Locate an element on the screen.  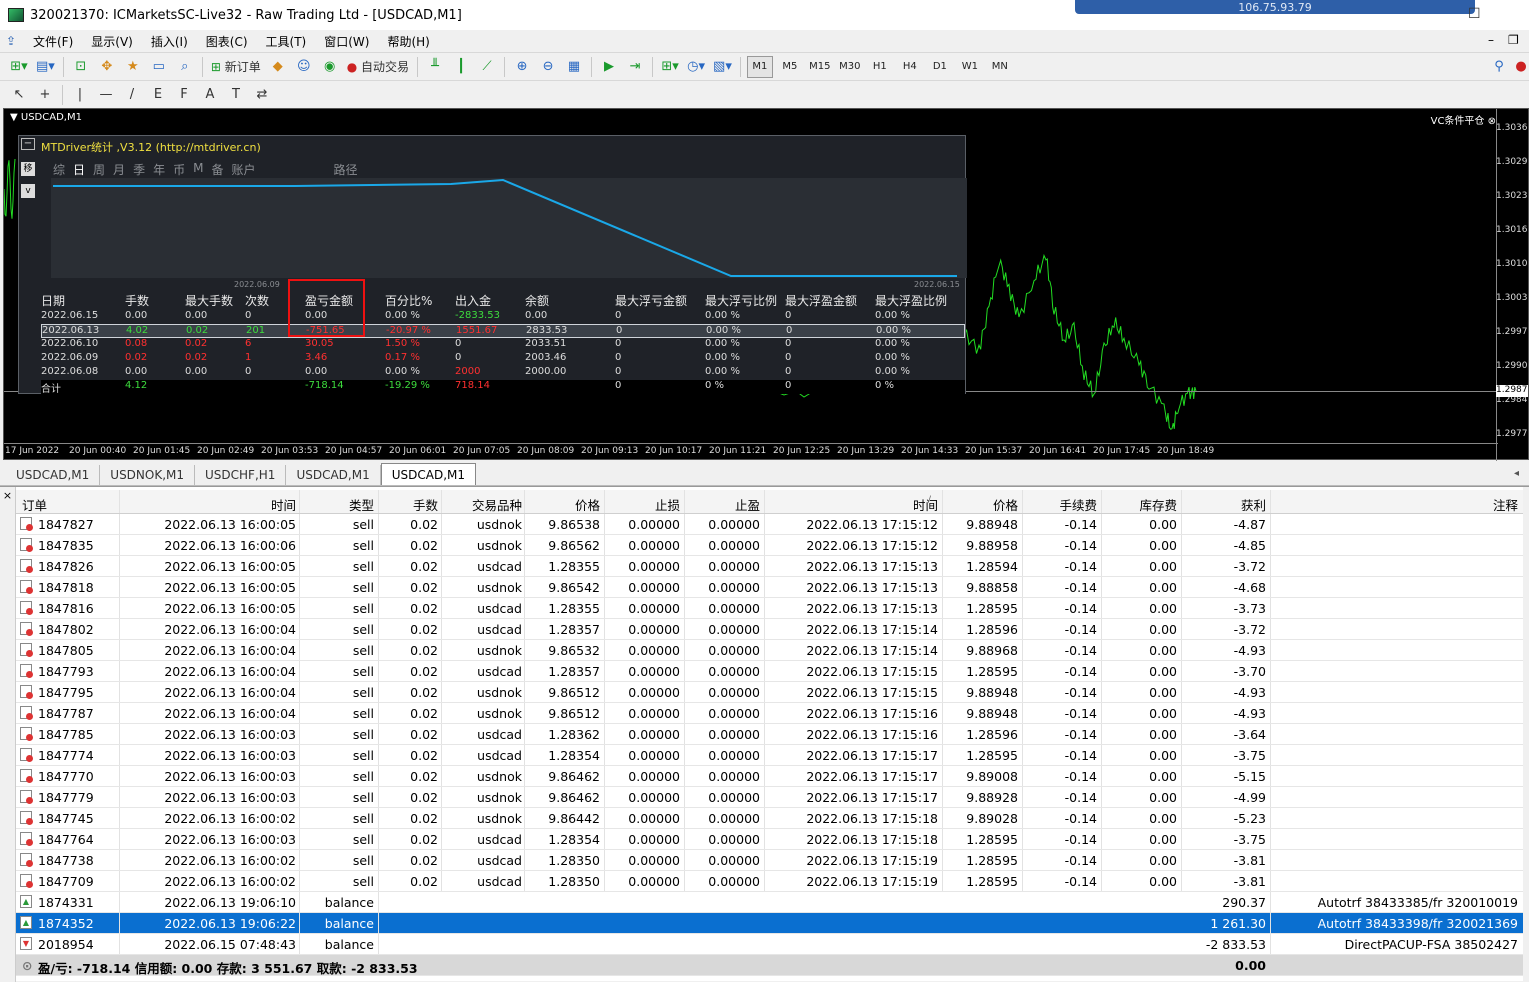
chart-tab: USDCHF,H1 is located at coordinates (241, 475).